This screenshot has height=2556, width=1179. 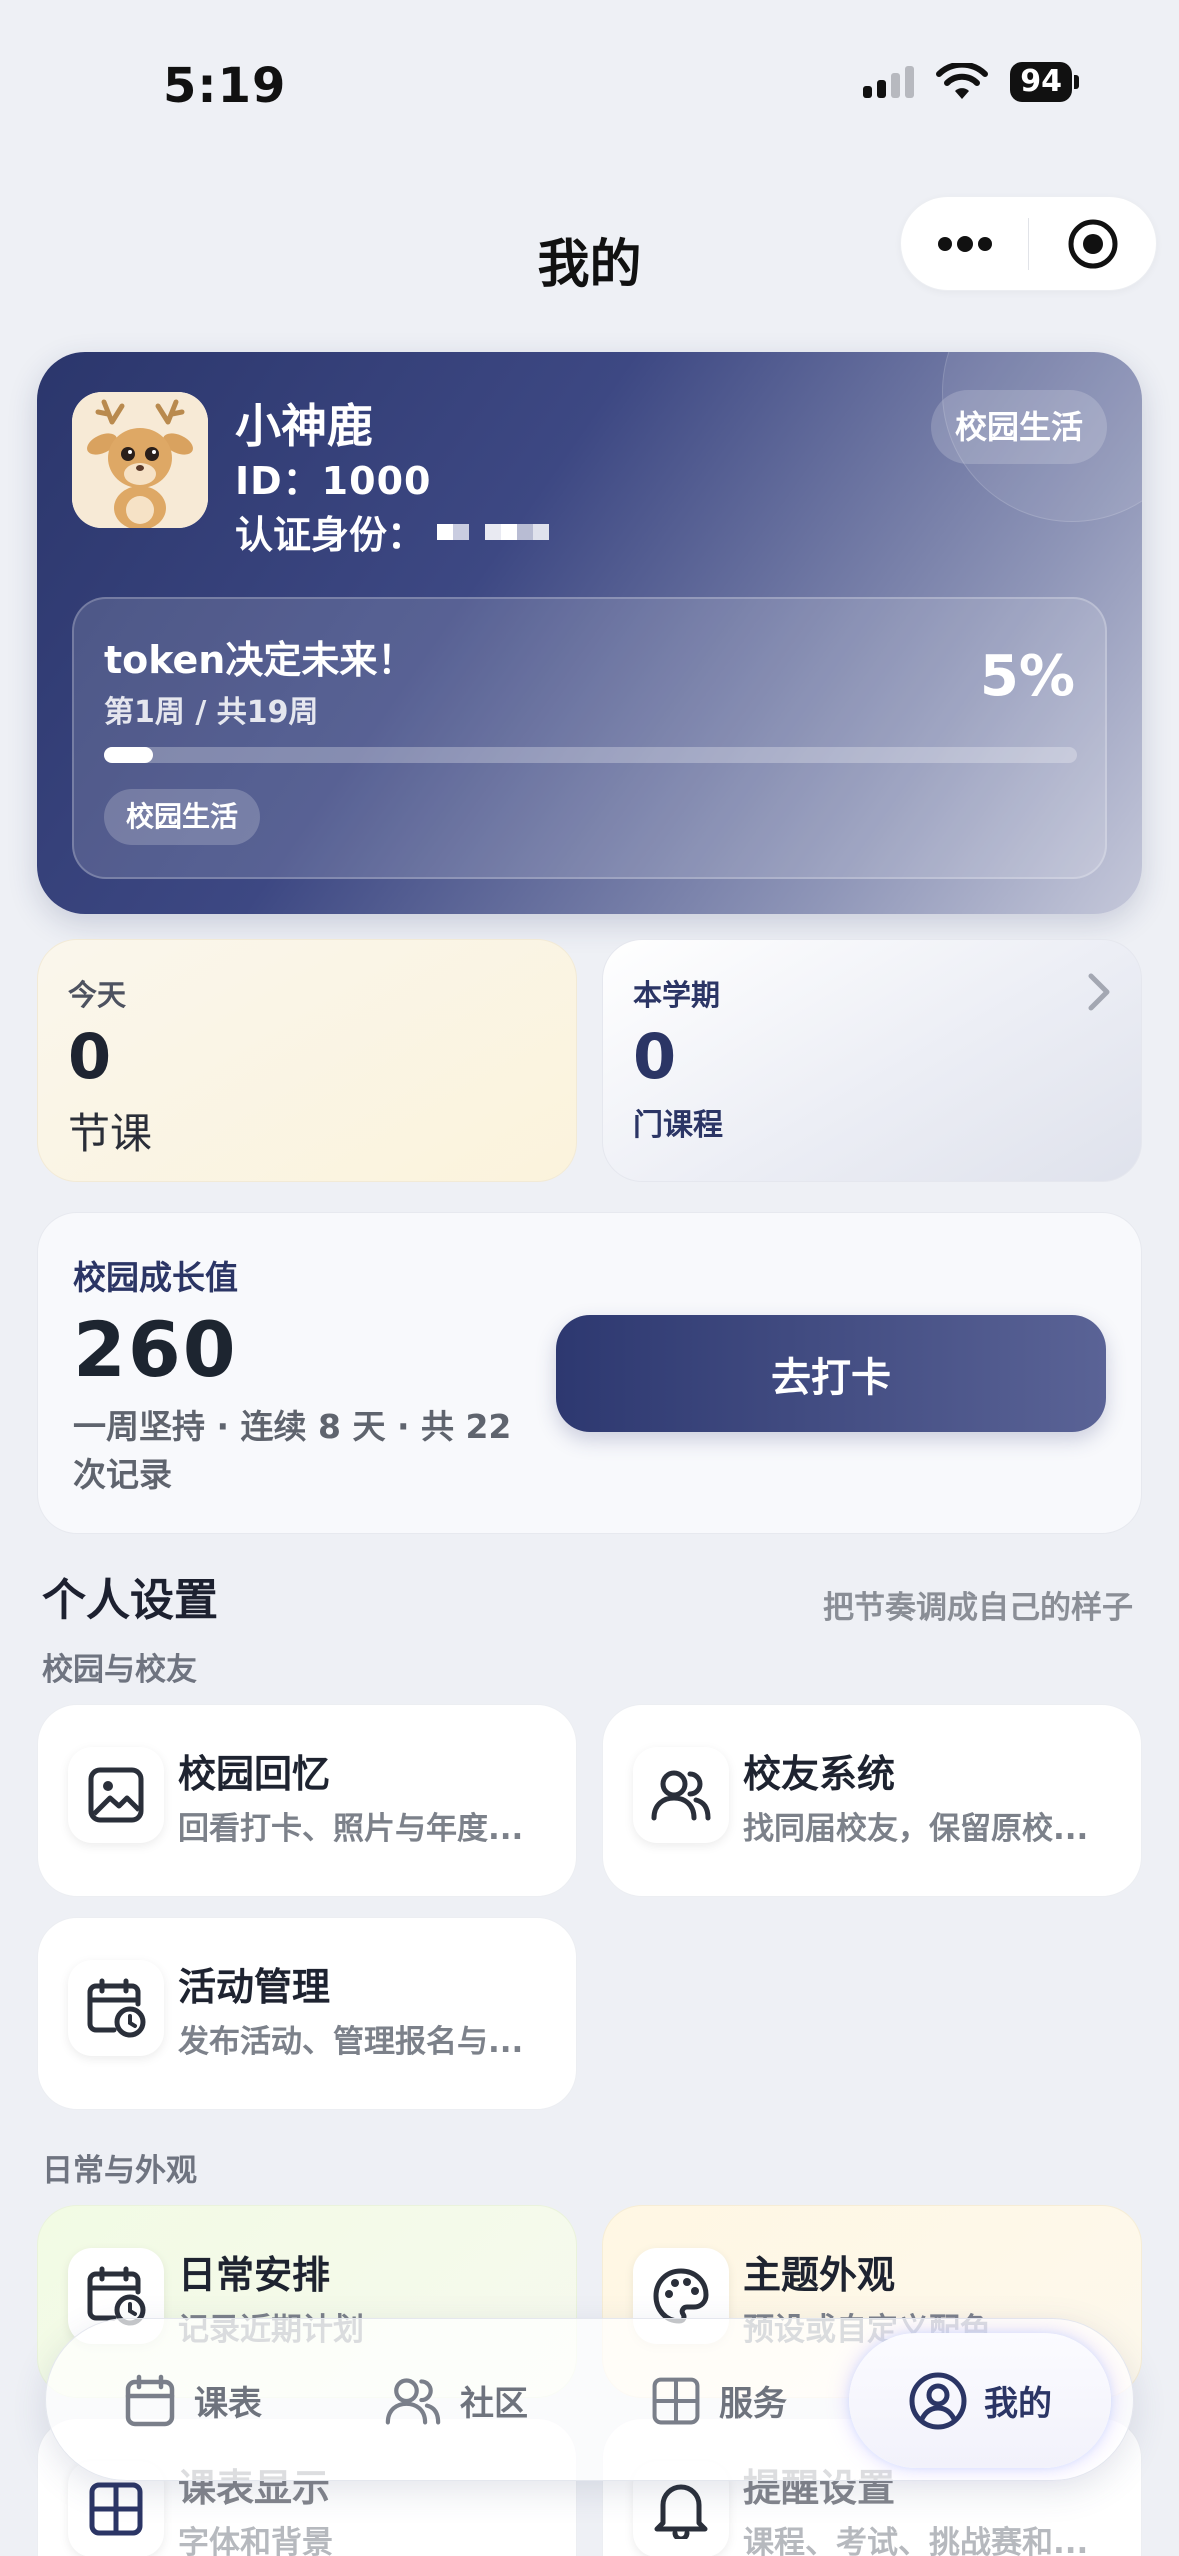 What do you see at coordinates (589, 2399) in the screenshot?
I see `tab-bar: 课表 社区 服务 我的` at bounding box center [589, 2399].